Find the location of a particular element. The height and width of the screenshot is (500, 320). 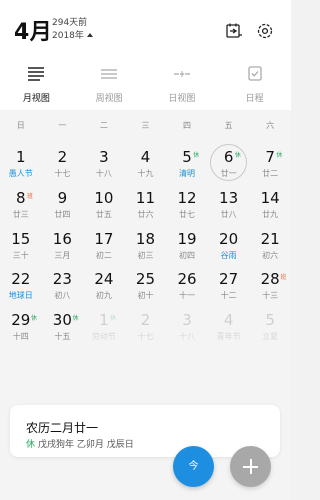

weekday-label: 三 is located at coordinates (145, 125).